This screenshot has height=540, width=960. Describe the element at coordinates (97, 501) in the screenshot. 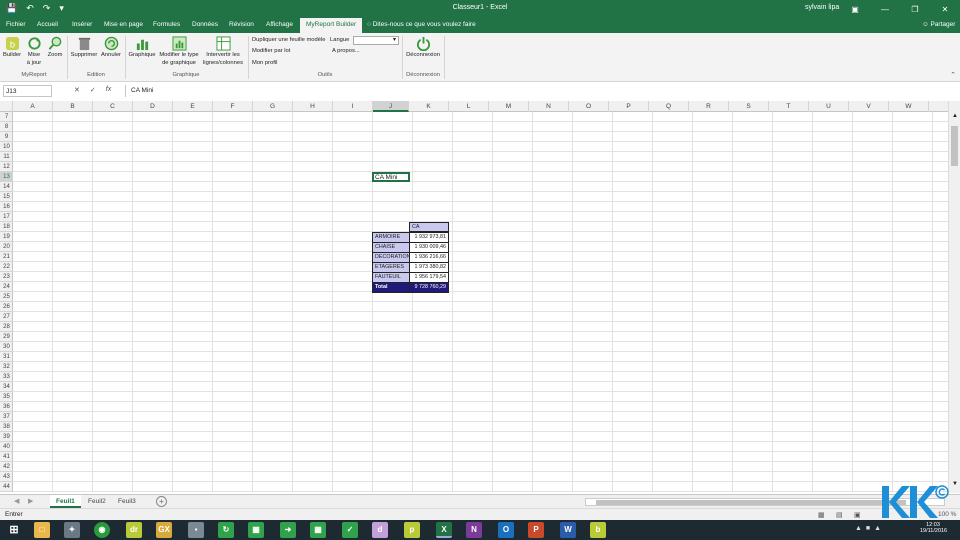

I see `sheet-tab-feuil2: Feuil2` at that location.